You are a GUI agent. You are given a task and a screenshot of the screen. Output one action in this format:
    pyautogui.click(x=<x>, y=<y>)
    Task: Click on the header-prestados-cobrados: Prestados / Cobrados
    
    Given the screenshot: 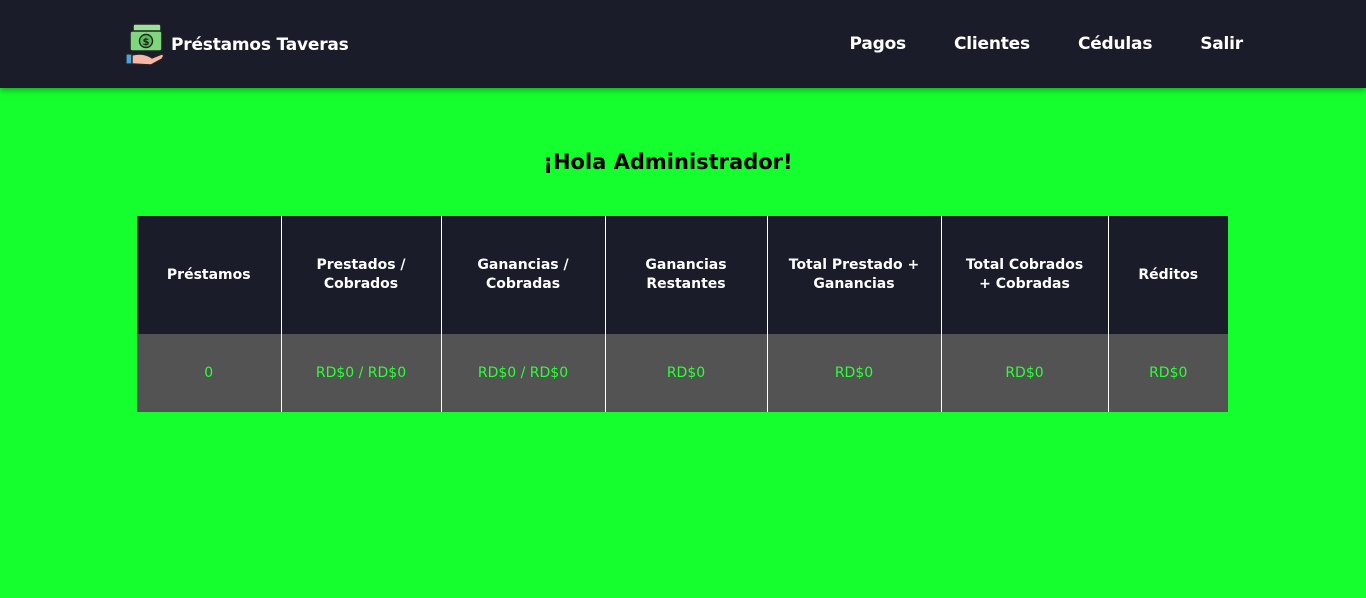 What is the action you would take?
    pyautogui.click(x=360, y=275)
    